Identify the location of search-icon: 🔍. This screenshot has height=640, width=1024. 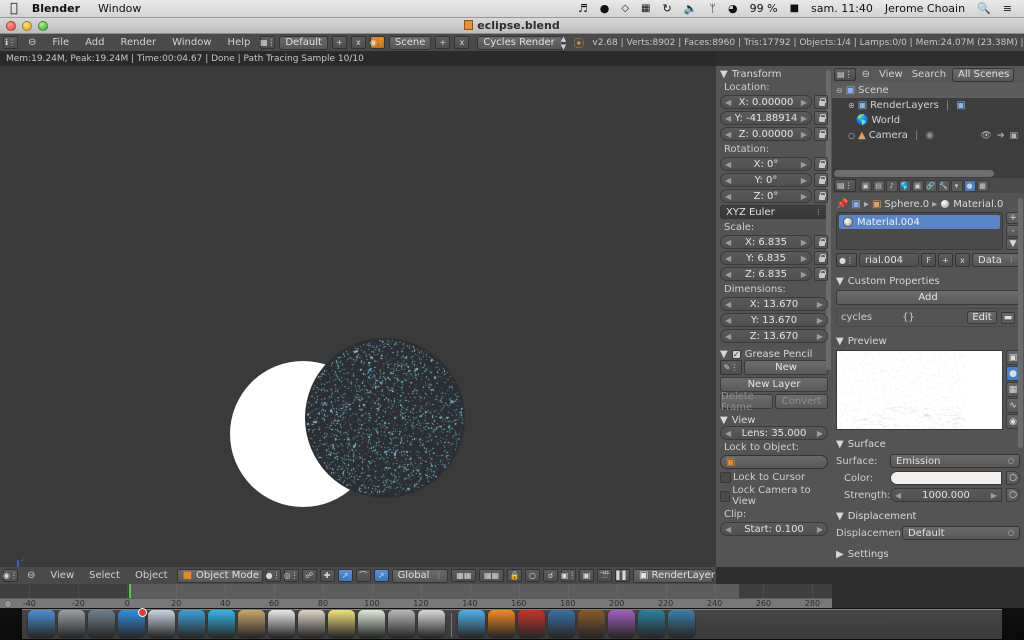
(984, 8).